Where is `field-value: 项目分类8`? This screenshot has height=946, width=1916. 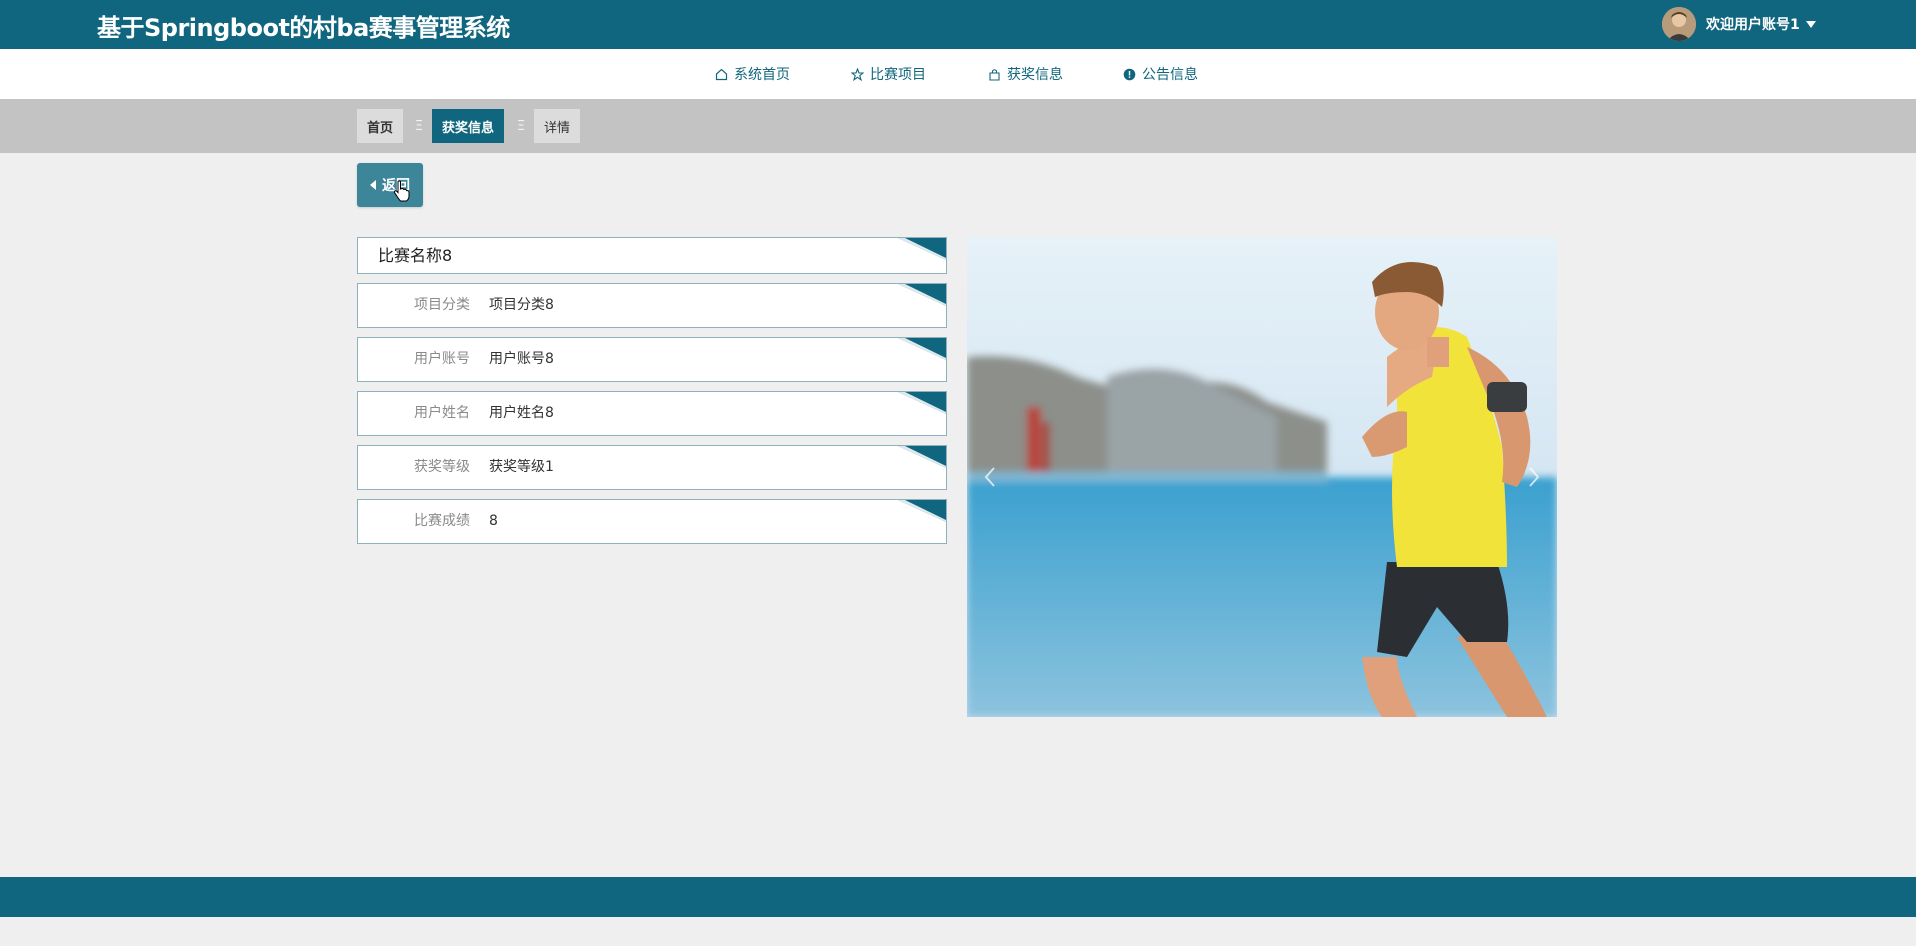
field-value: 项目分类8 is located at coordinates (521, 305).